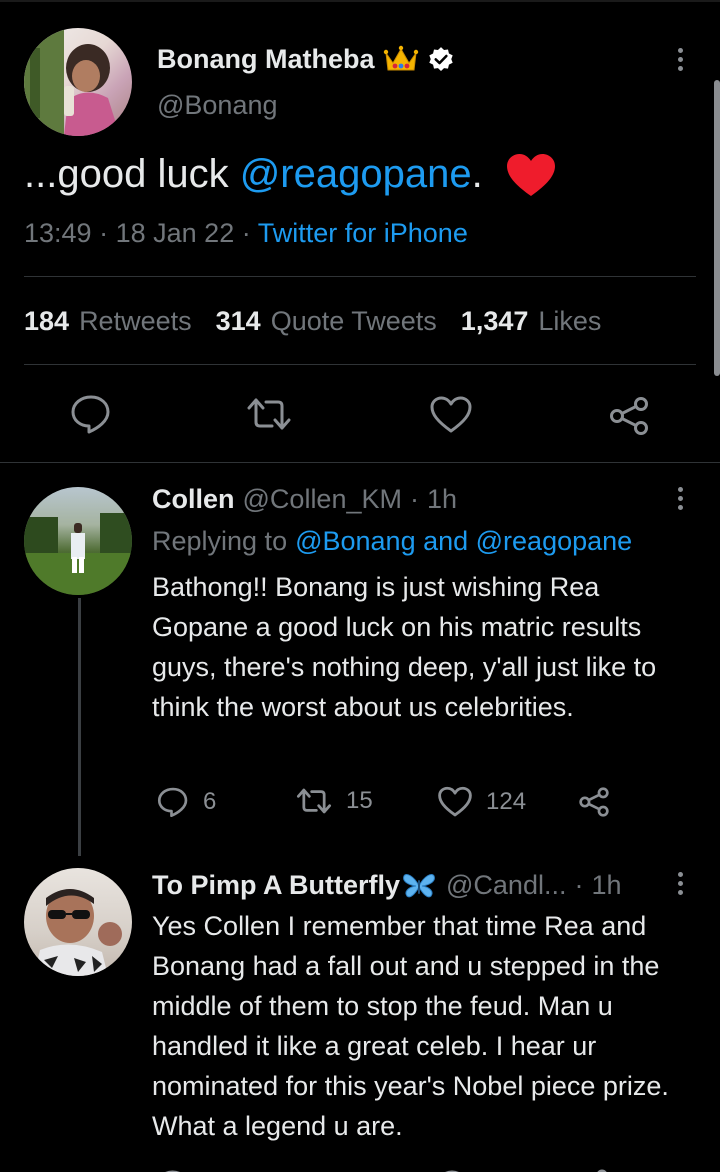  I want to click on tweet-time: 13:49, so click(58, 233).